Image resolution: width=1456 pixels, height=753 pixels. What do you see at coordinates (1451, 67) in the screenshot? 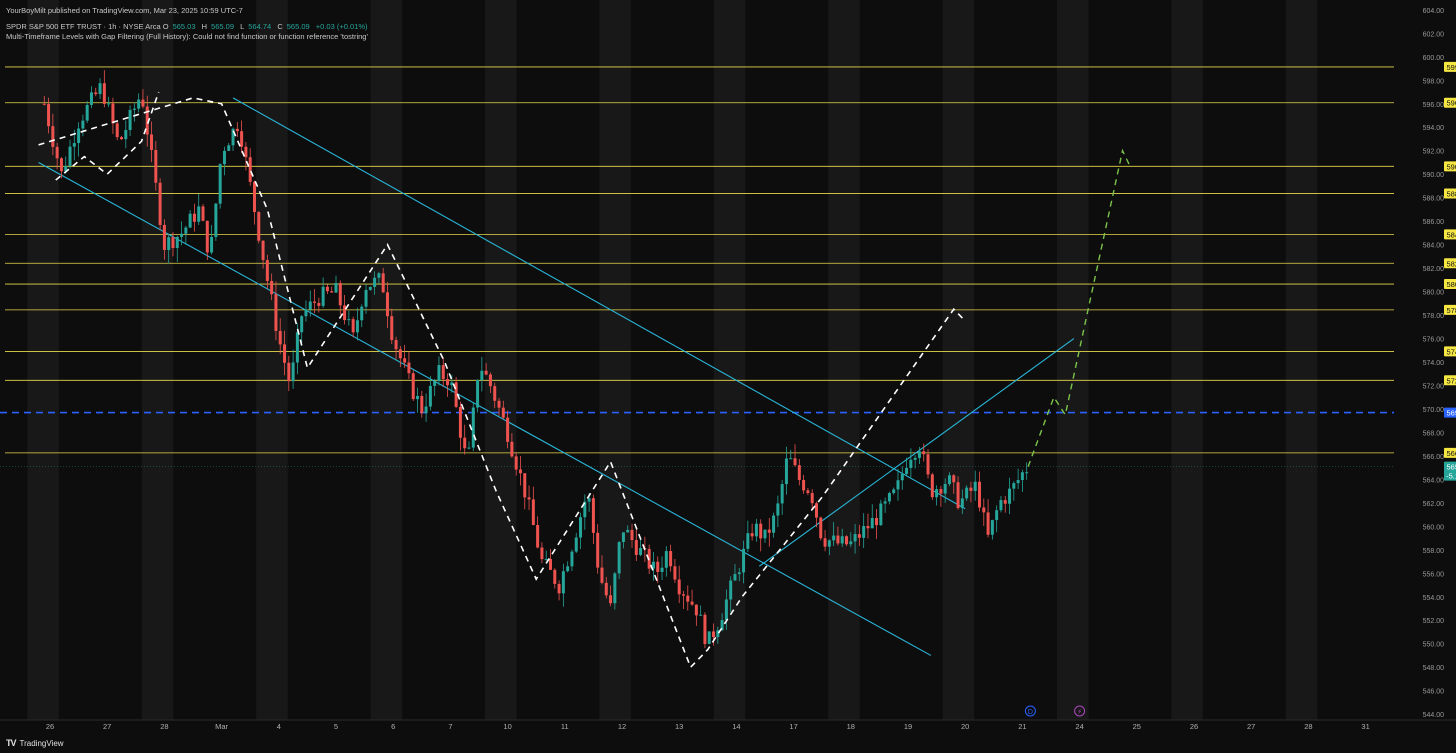
I see `level-label: 599.14` at bounding box center [1451, 67].